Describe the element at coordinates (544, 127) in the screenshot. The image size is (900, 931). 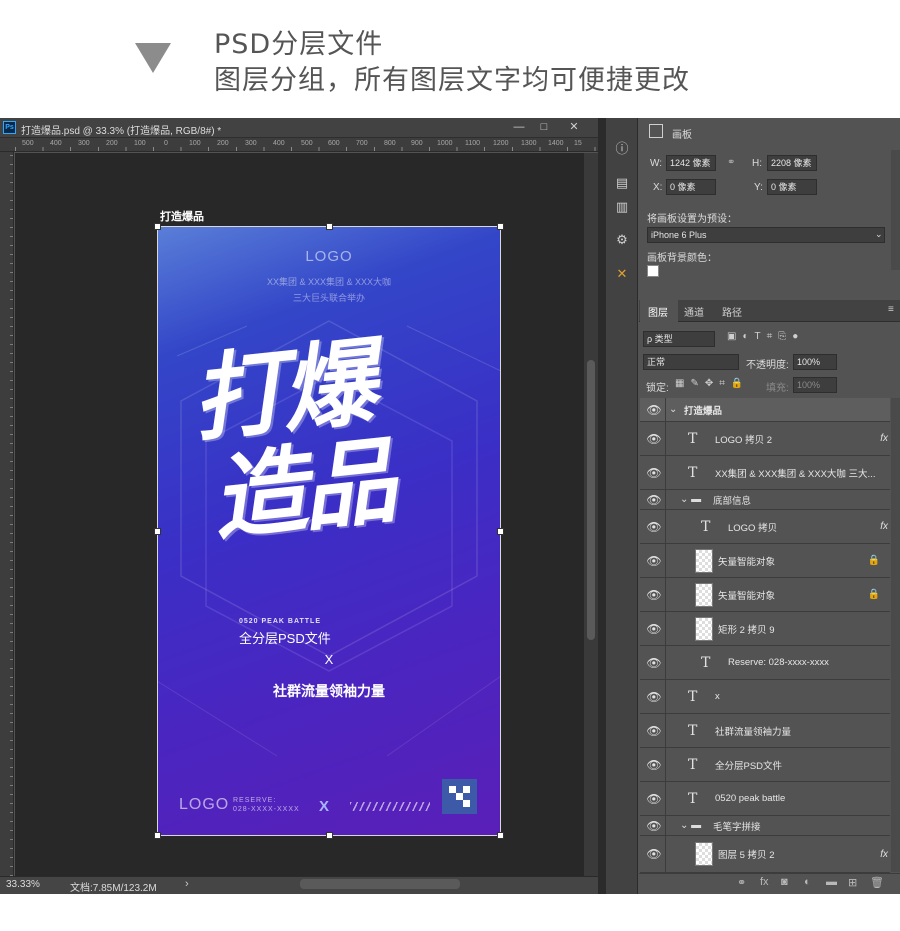
I see `restore-button: □` at that location.